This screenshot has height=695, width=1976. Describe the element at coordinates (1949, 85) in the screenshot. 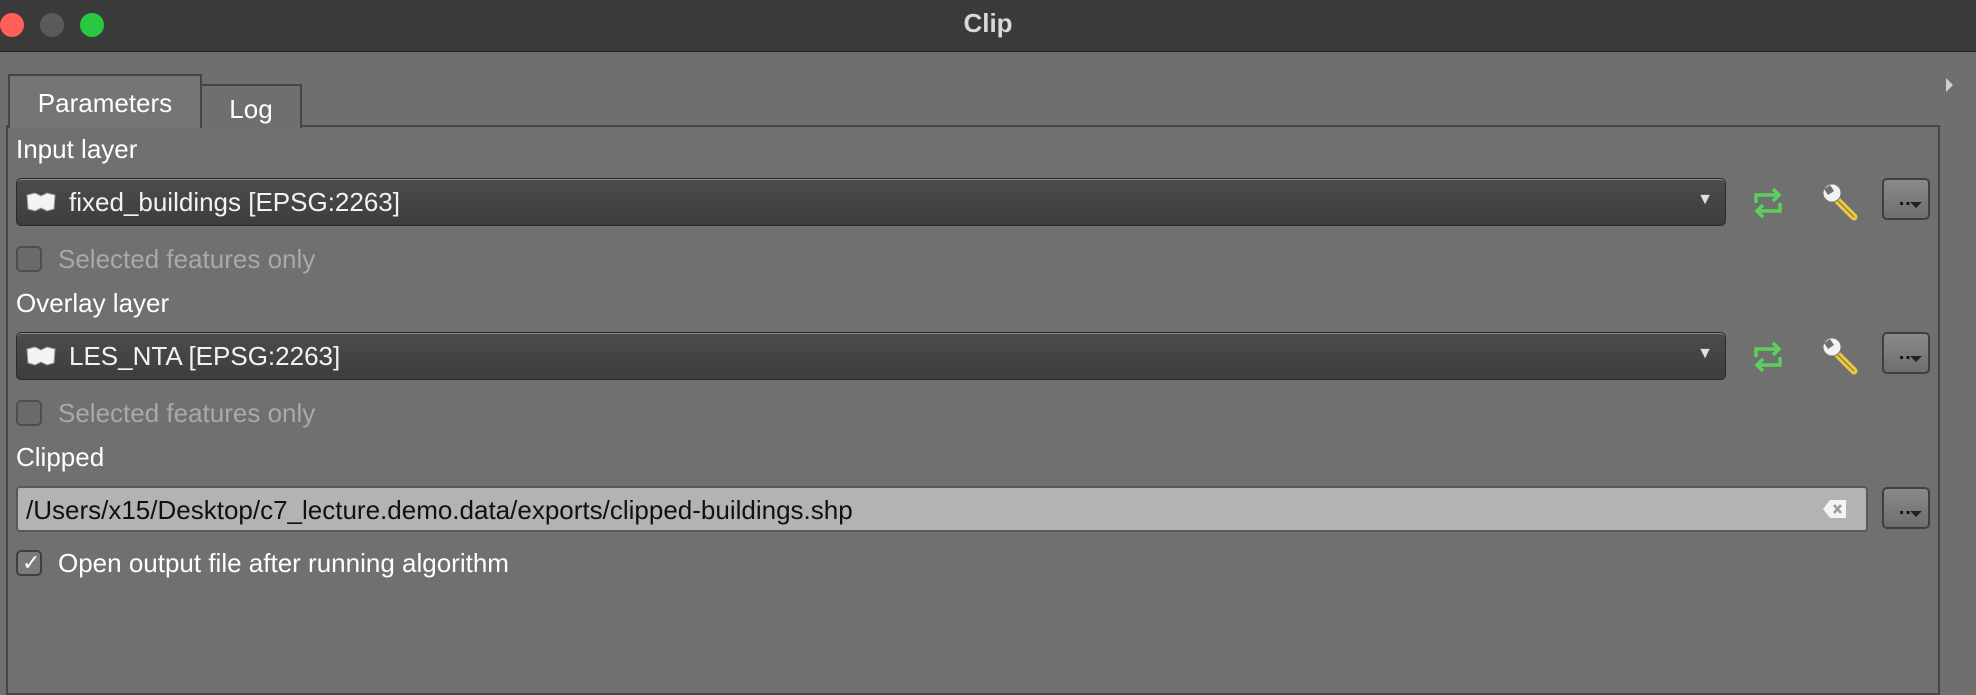

I see `panel-expand-arrow-icon` at that location.